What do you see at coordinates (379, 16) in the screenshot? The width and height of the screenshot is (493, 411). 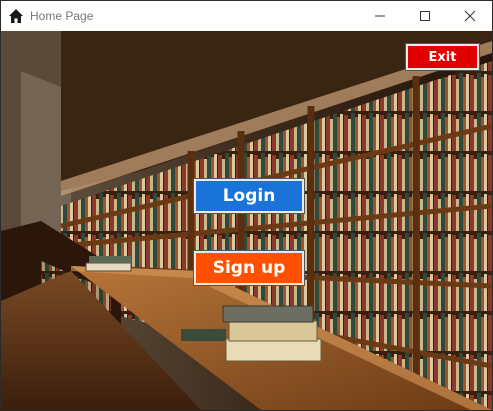 I see `minimize-icon` at bounding box center [379, 16].